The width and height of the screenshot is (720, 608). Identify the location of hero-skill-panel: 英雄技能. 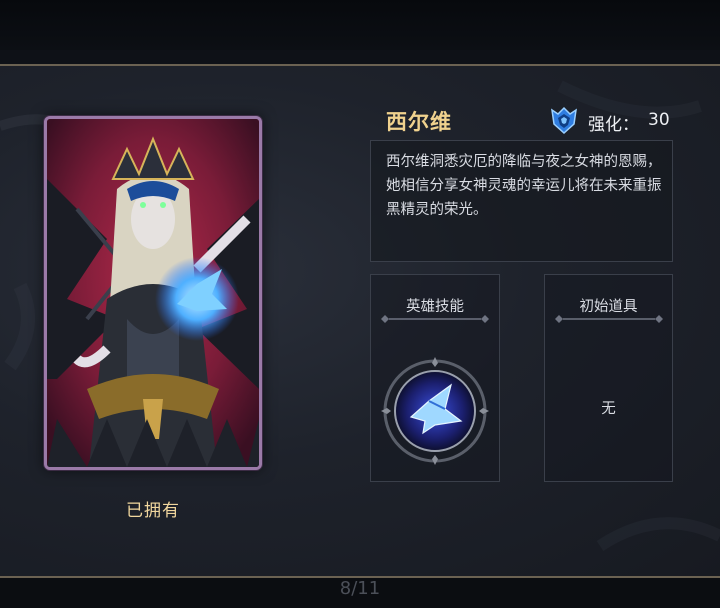
(435, 378).